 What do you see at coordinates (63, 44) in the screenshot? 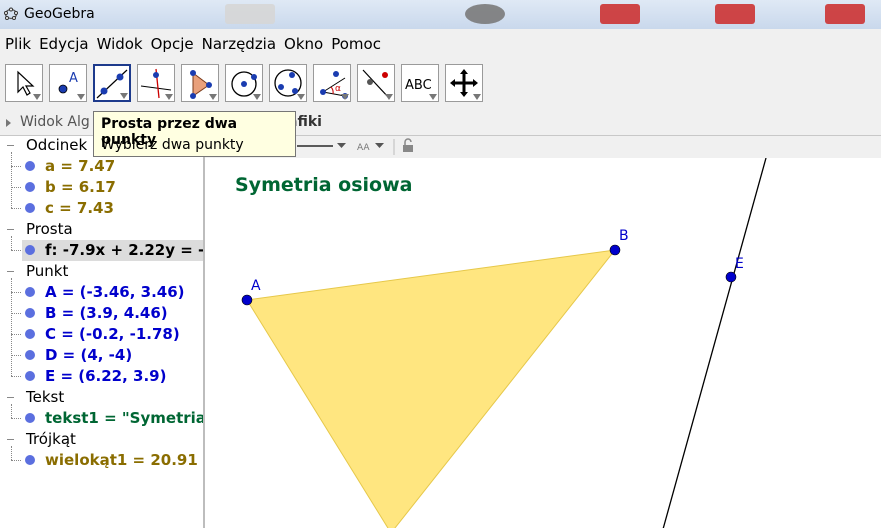
I see `menu-edycja: Edycja` at bounding box center [63, 44].